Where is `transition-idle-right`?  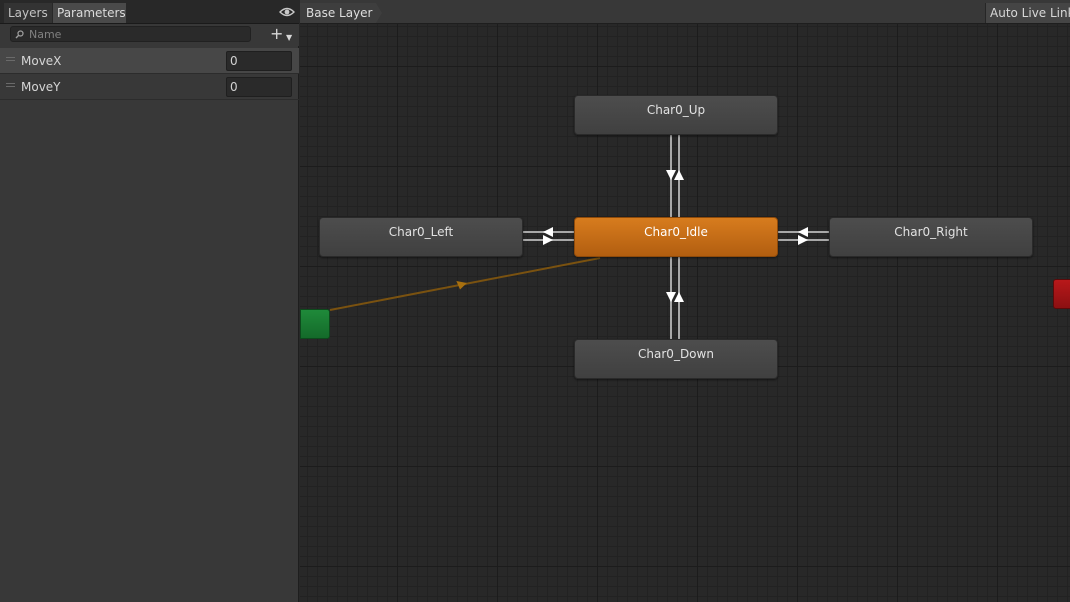 transition-idle-right is located at coordinates (803, 236).